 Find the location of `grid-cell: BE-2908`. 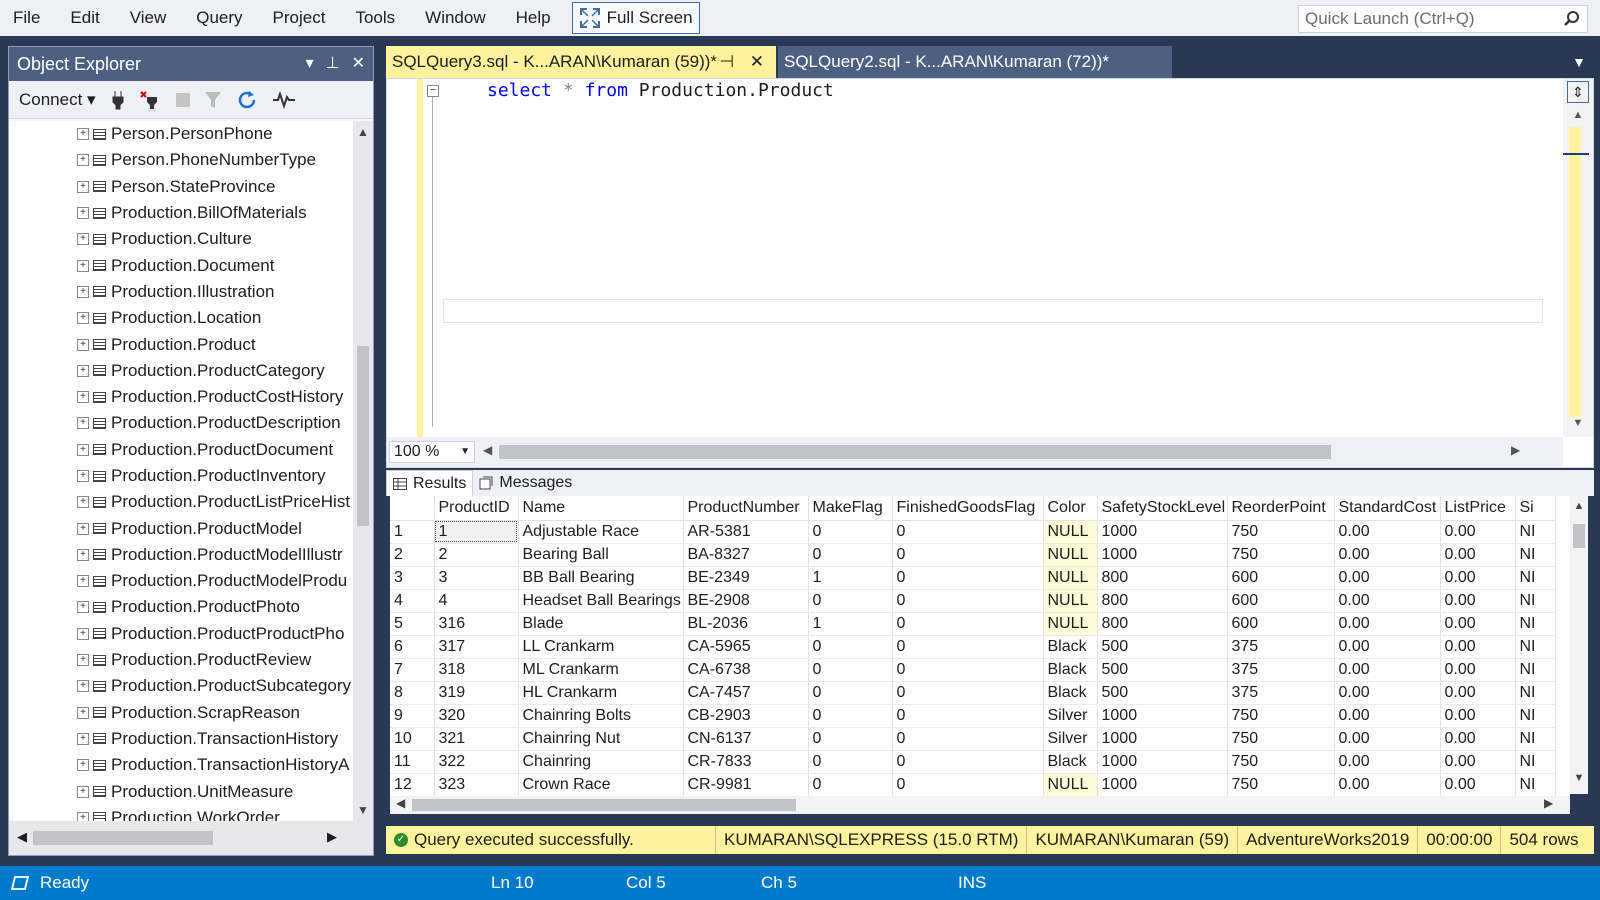

grid-cell: BE-2908 is located at coordinates (746, 601).